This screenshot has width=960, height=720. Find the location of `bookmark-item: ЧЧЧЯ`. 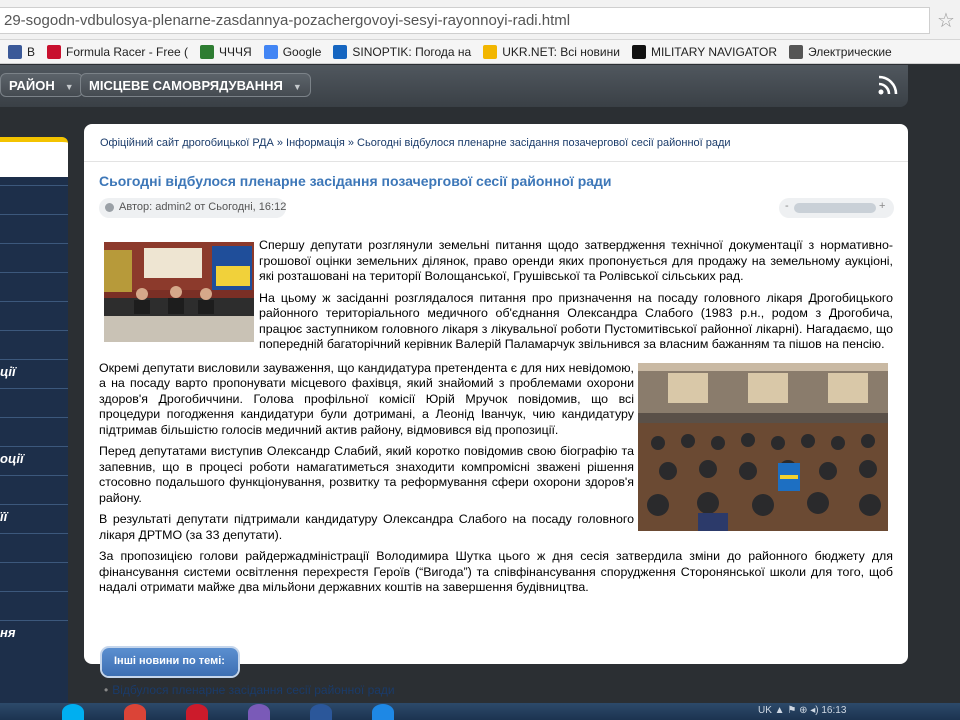

bookmark-item: ЧЧЧЯ is located at coordinates (226, 51).